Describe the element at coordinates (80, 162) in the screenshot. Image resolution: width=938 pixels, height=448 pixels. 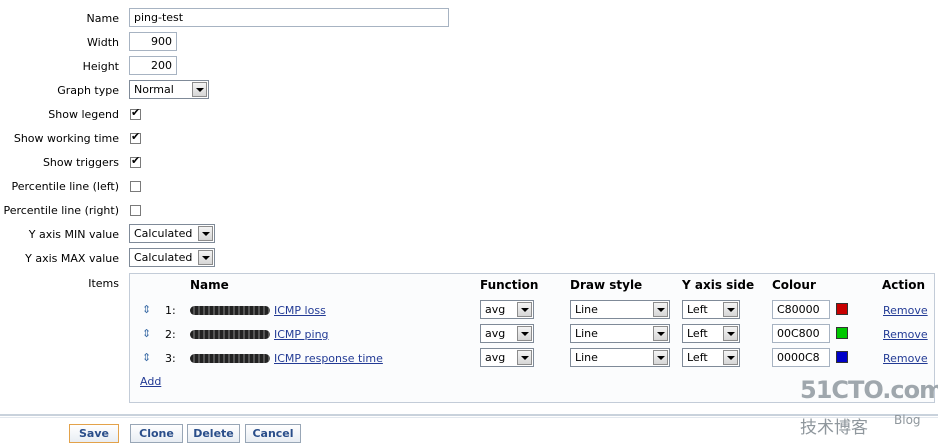
I see `show-triggers-label: Show triggers` at that location.